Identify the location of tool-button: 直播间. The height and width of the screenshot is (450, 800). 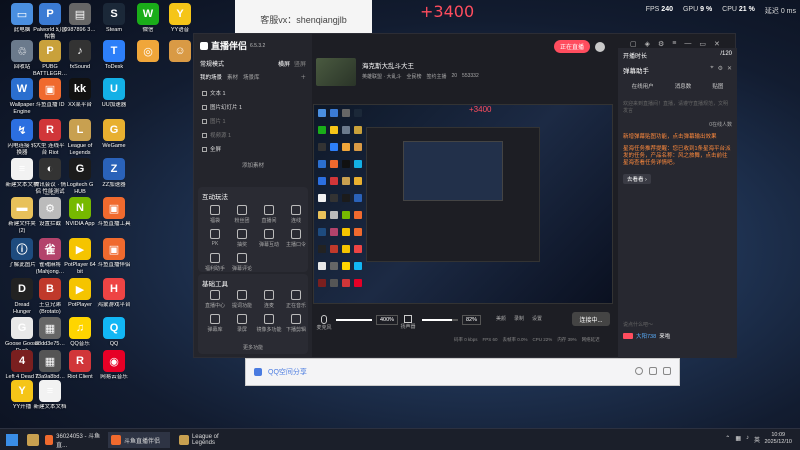
(269, 214).